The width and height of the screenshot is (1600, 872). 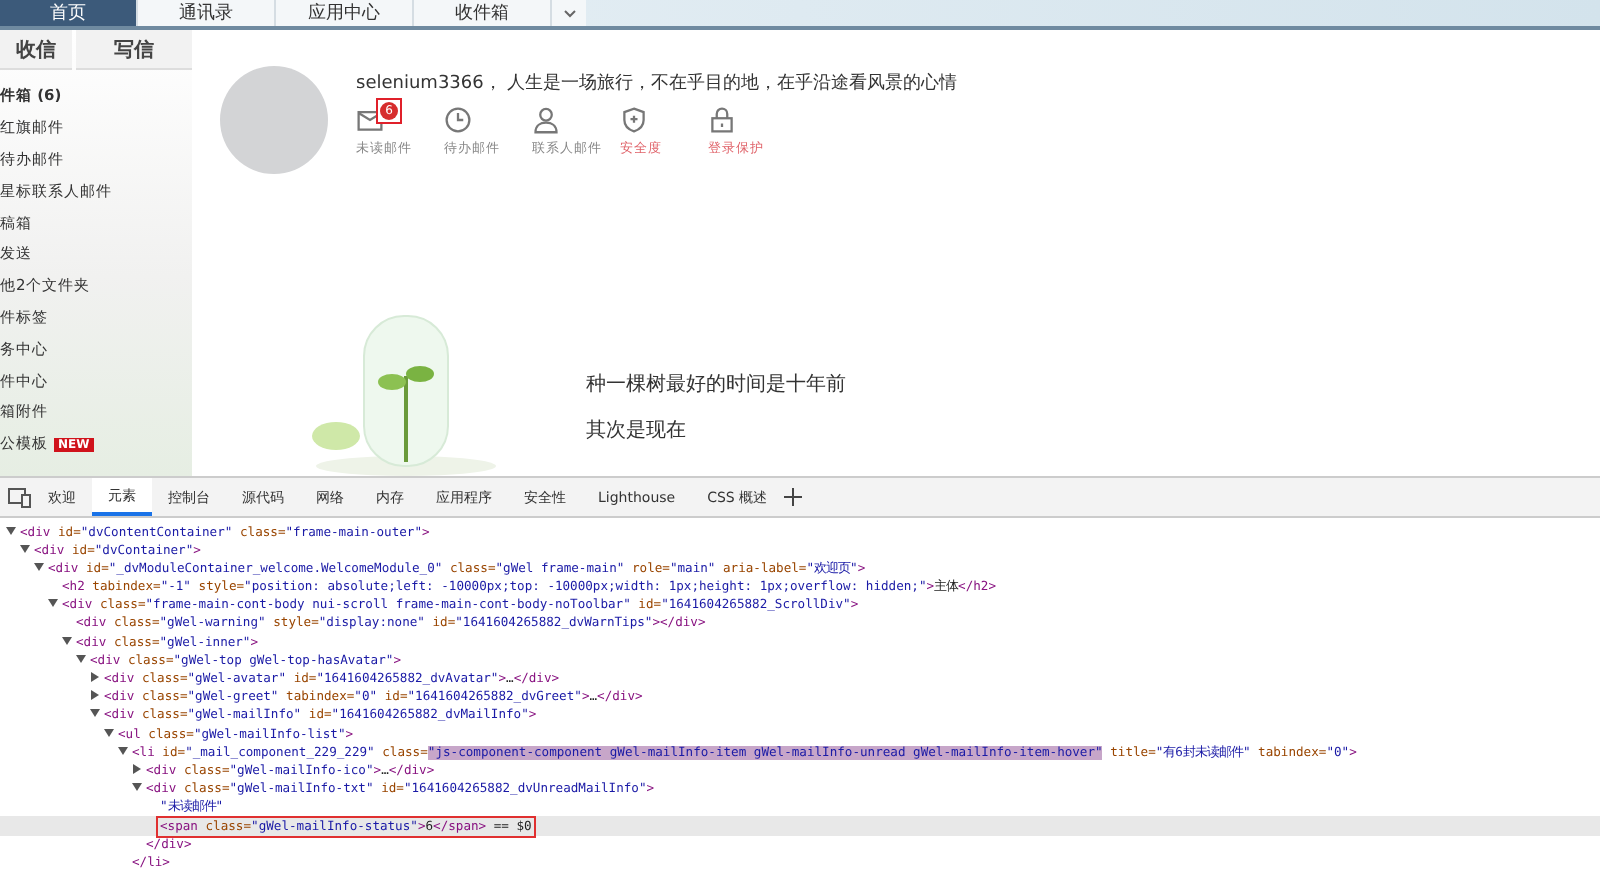 I want to click on nav-tab: 首页, so click(x=69, y=13).